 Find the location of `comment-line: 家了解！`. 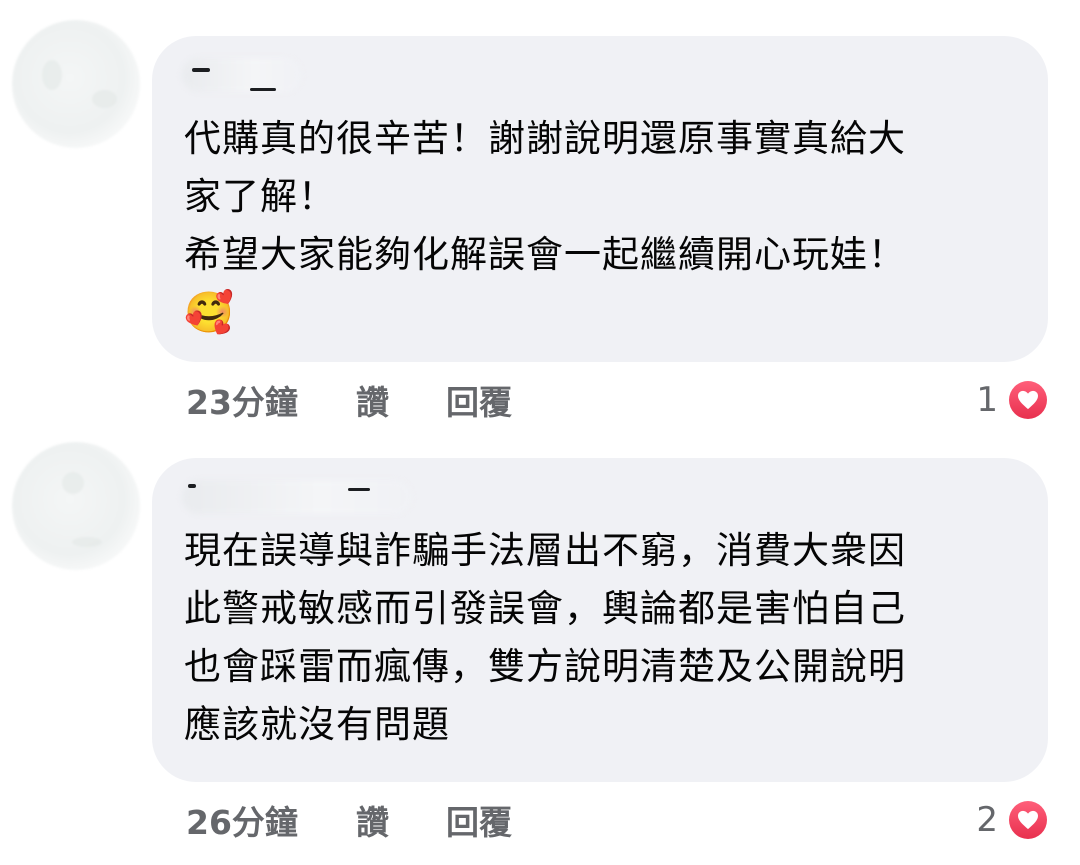

comment-line: 家了解！ is located at coordinates (260, 196).